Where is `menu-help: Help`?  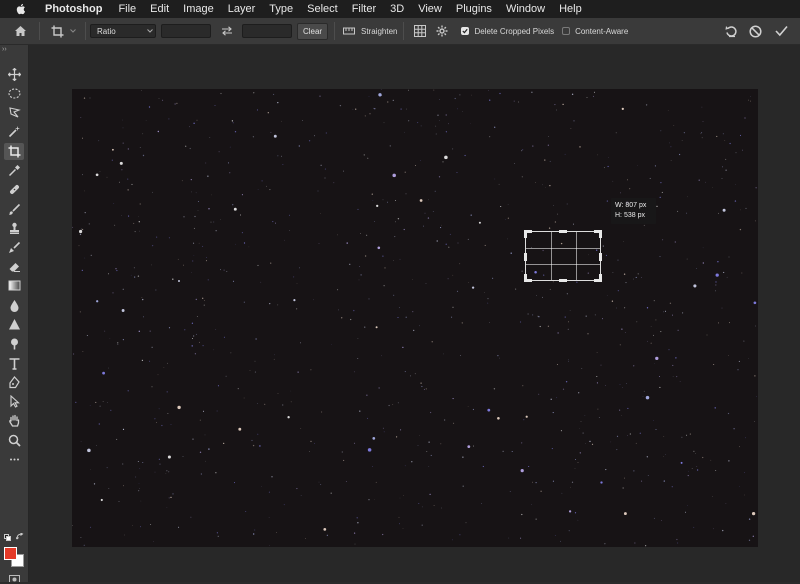
menu-help: Help is located at coordinates (570, 9).